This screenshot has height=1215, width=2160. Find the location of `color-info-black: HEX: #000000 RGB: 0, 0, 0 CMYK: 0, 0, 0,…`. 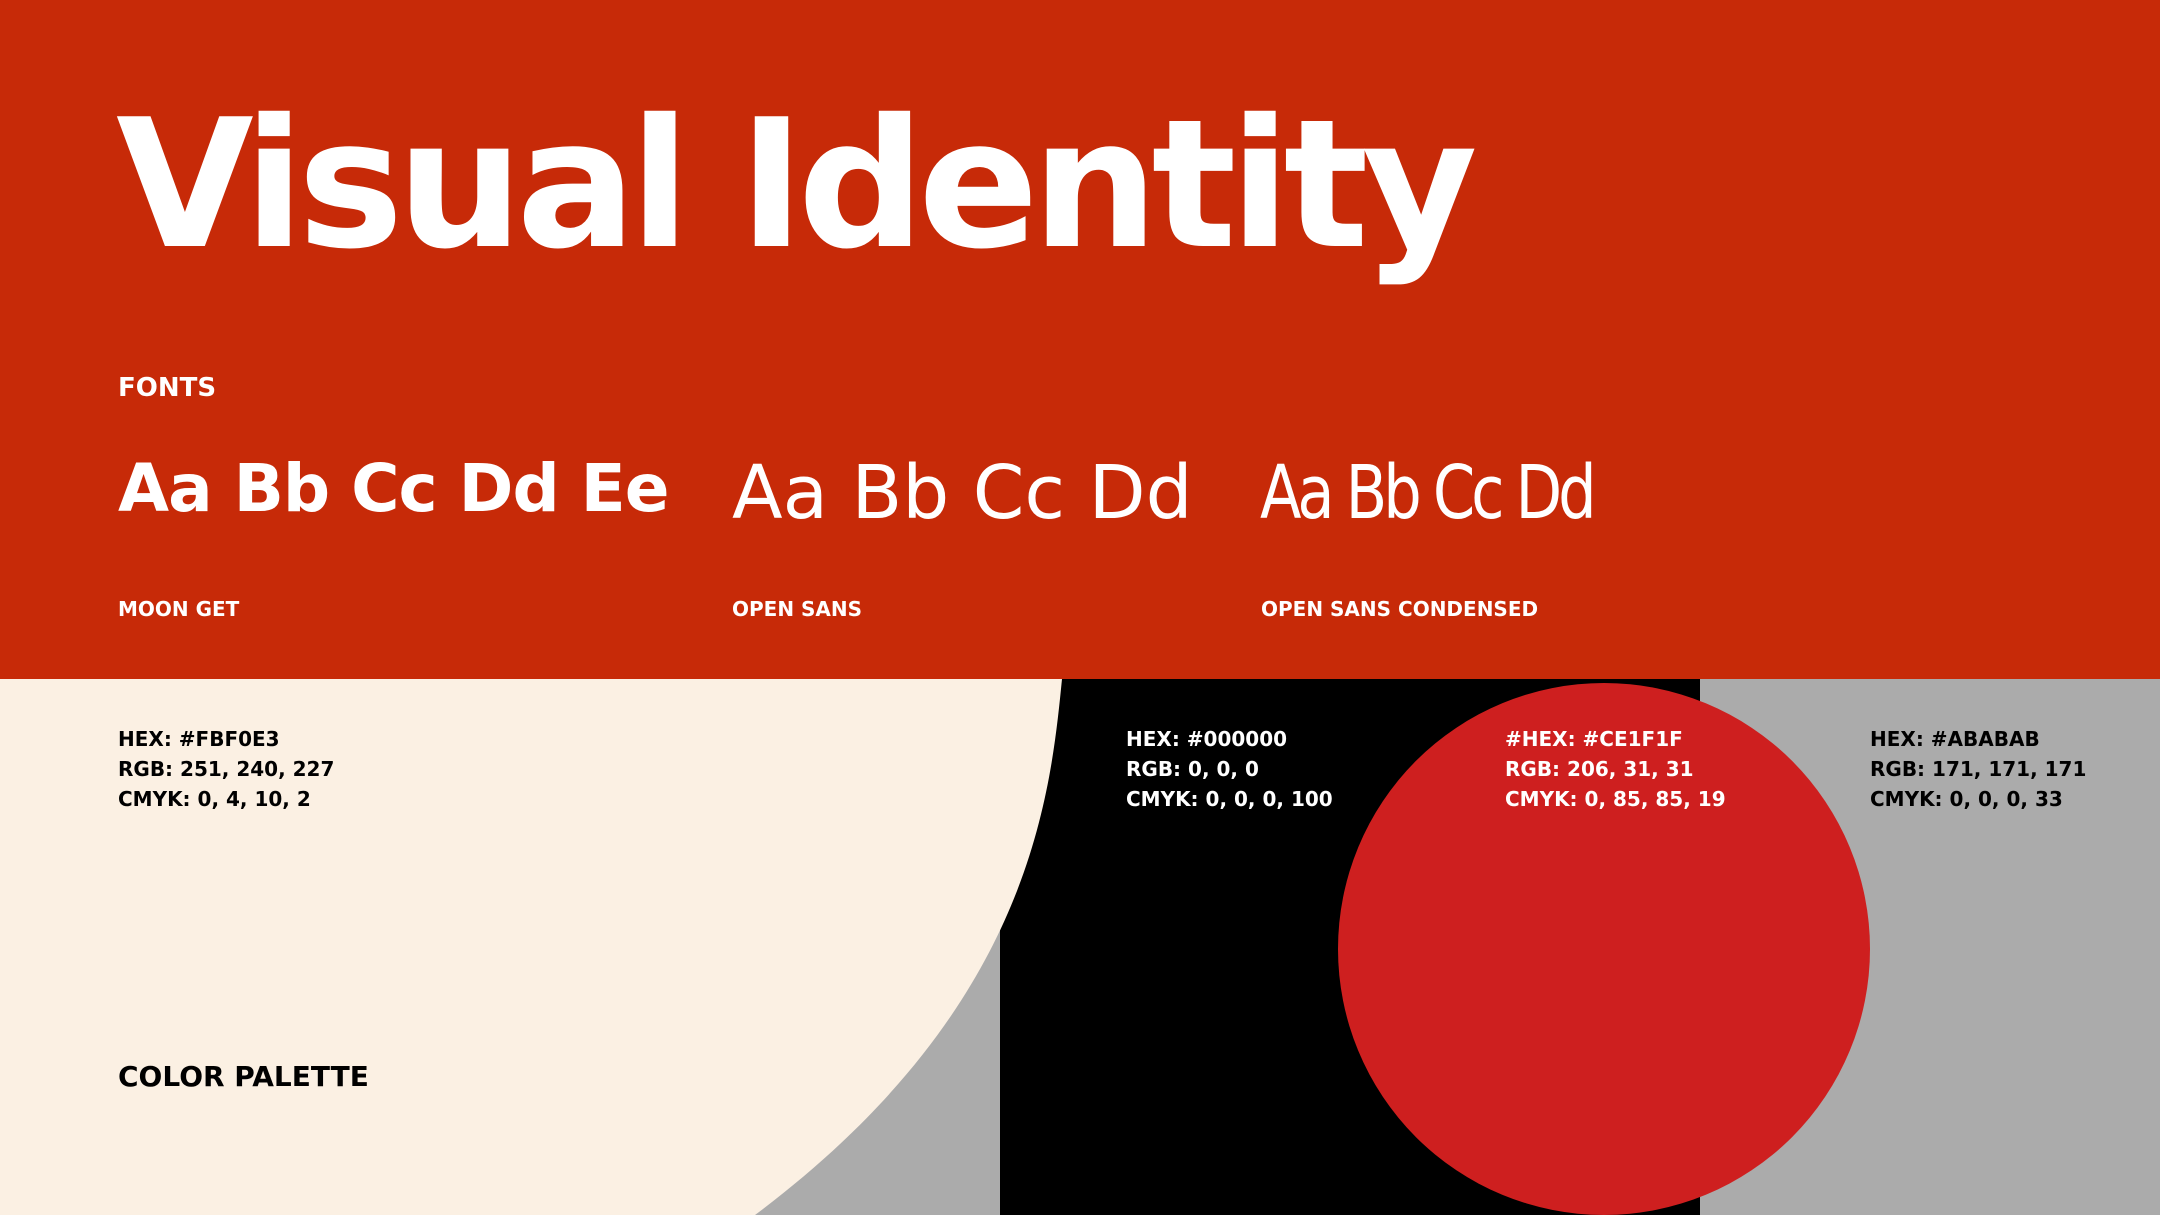

color-info-black: HEX: #000000 RGB: 0, 0, 0 CMYK: 0, 0, 0,… is located at coordinates (1229, 769).